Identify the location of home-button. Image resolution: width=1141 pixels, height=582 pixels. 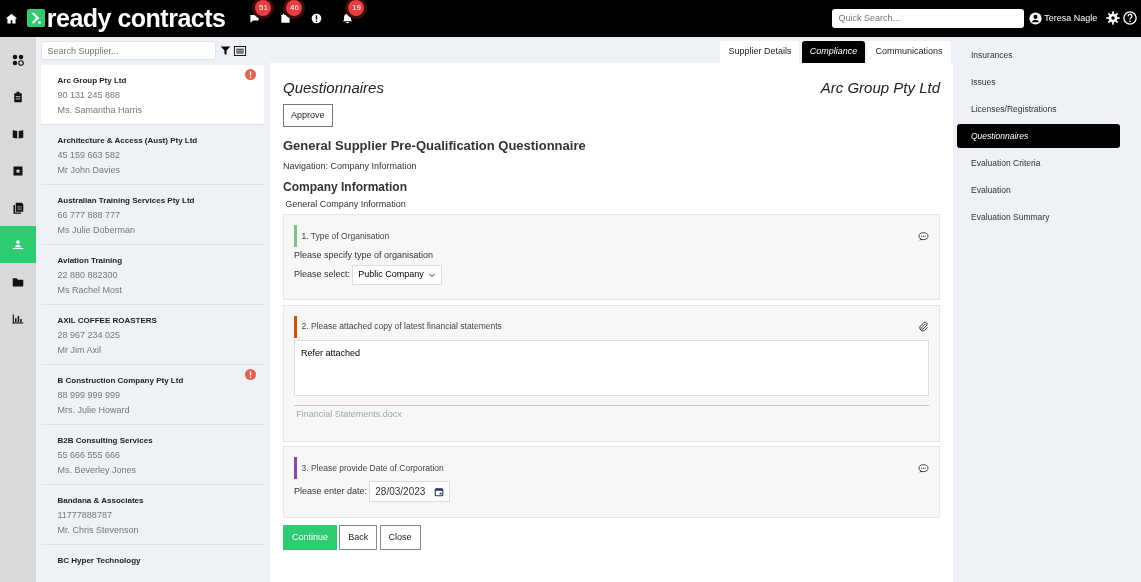
(11, 18).